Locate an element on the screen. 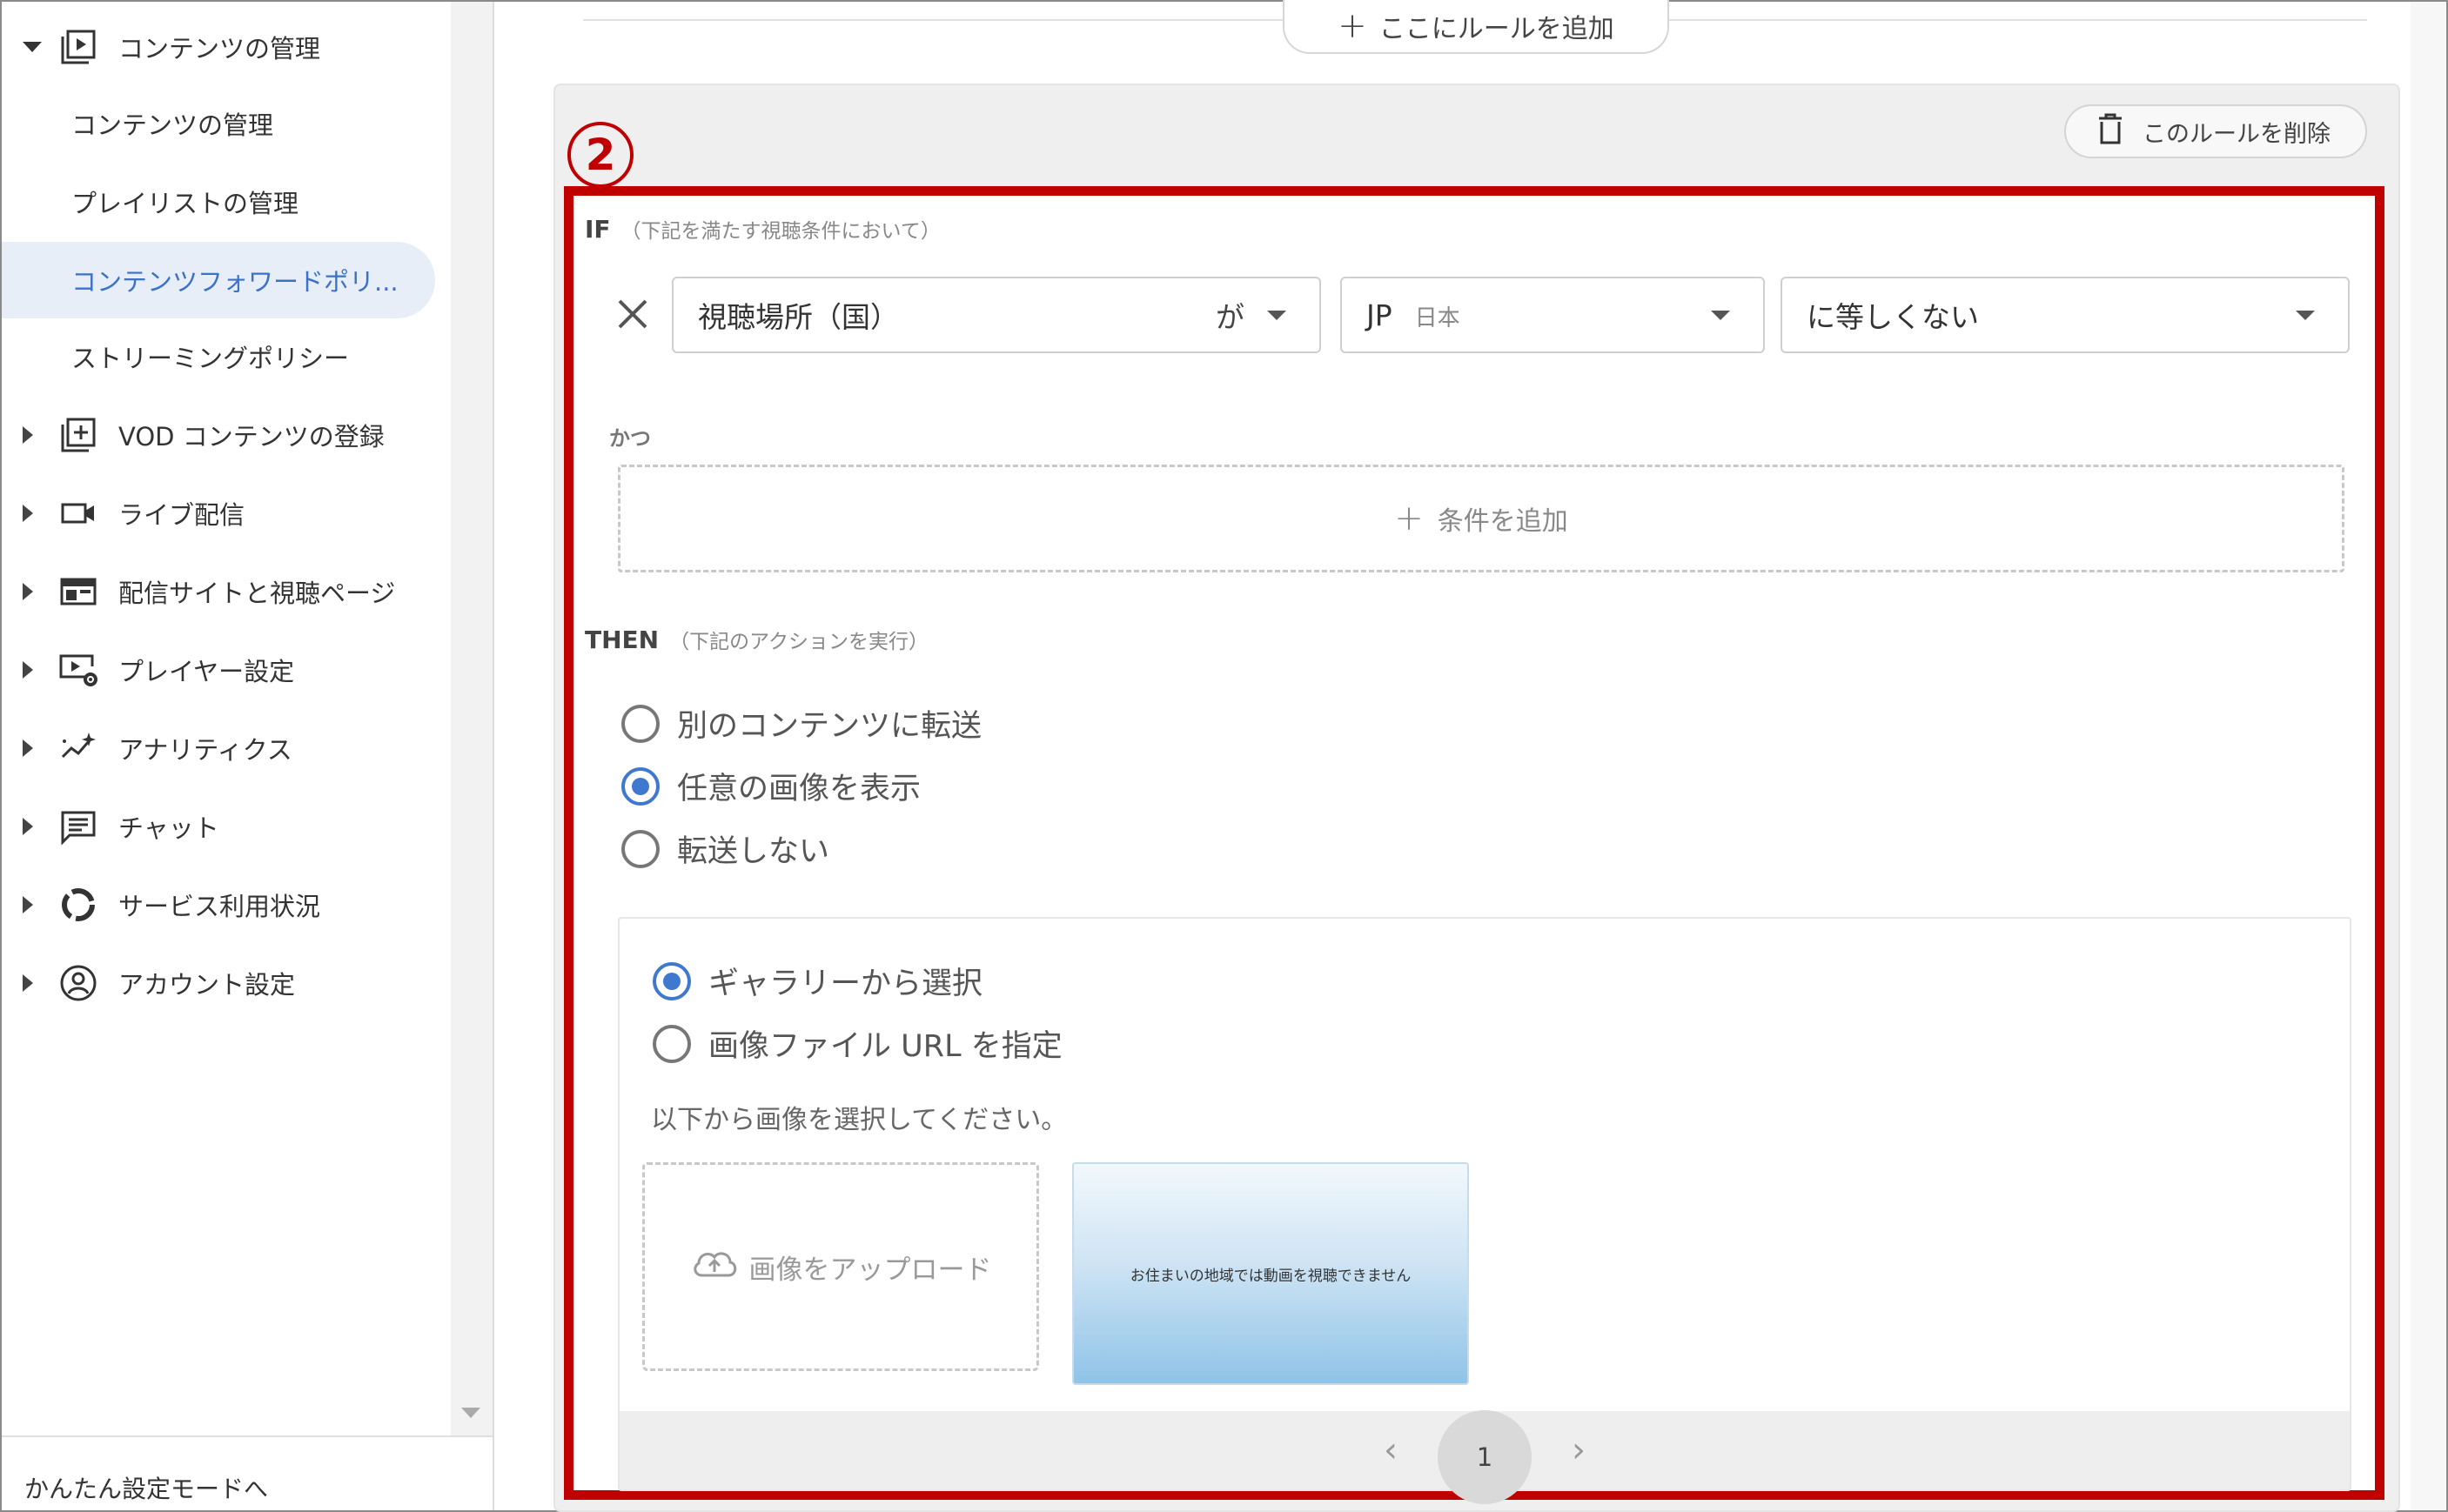  add-rule-here-button: + ここにルールを追加 is located at coordinates (1476, 27).